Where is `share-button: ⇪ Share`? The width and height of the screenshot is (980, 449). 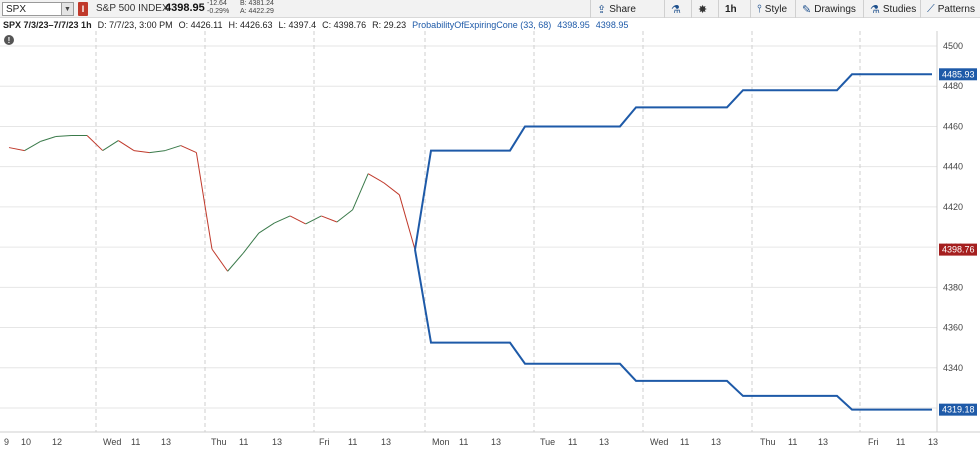 share-button: ⇪ Share is located at coordinates (616, 9).